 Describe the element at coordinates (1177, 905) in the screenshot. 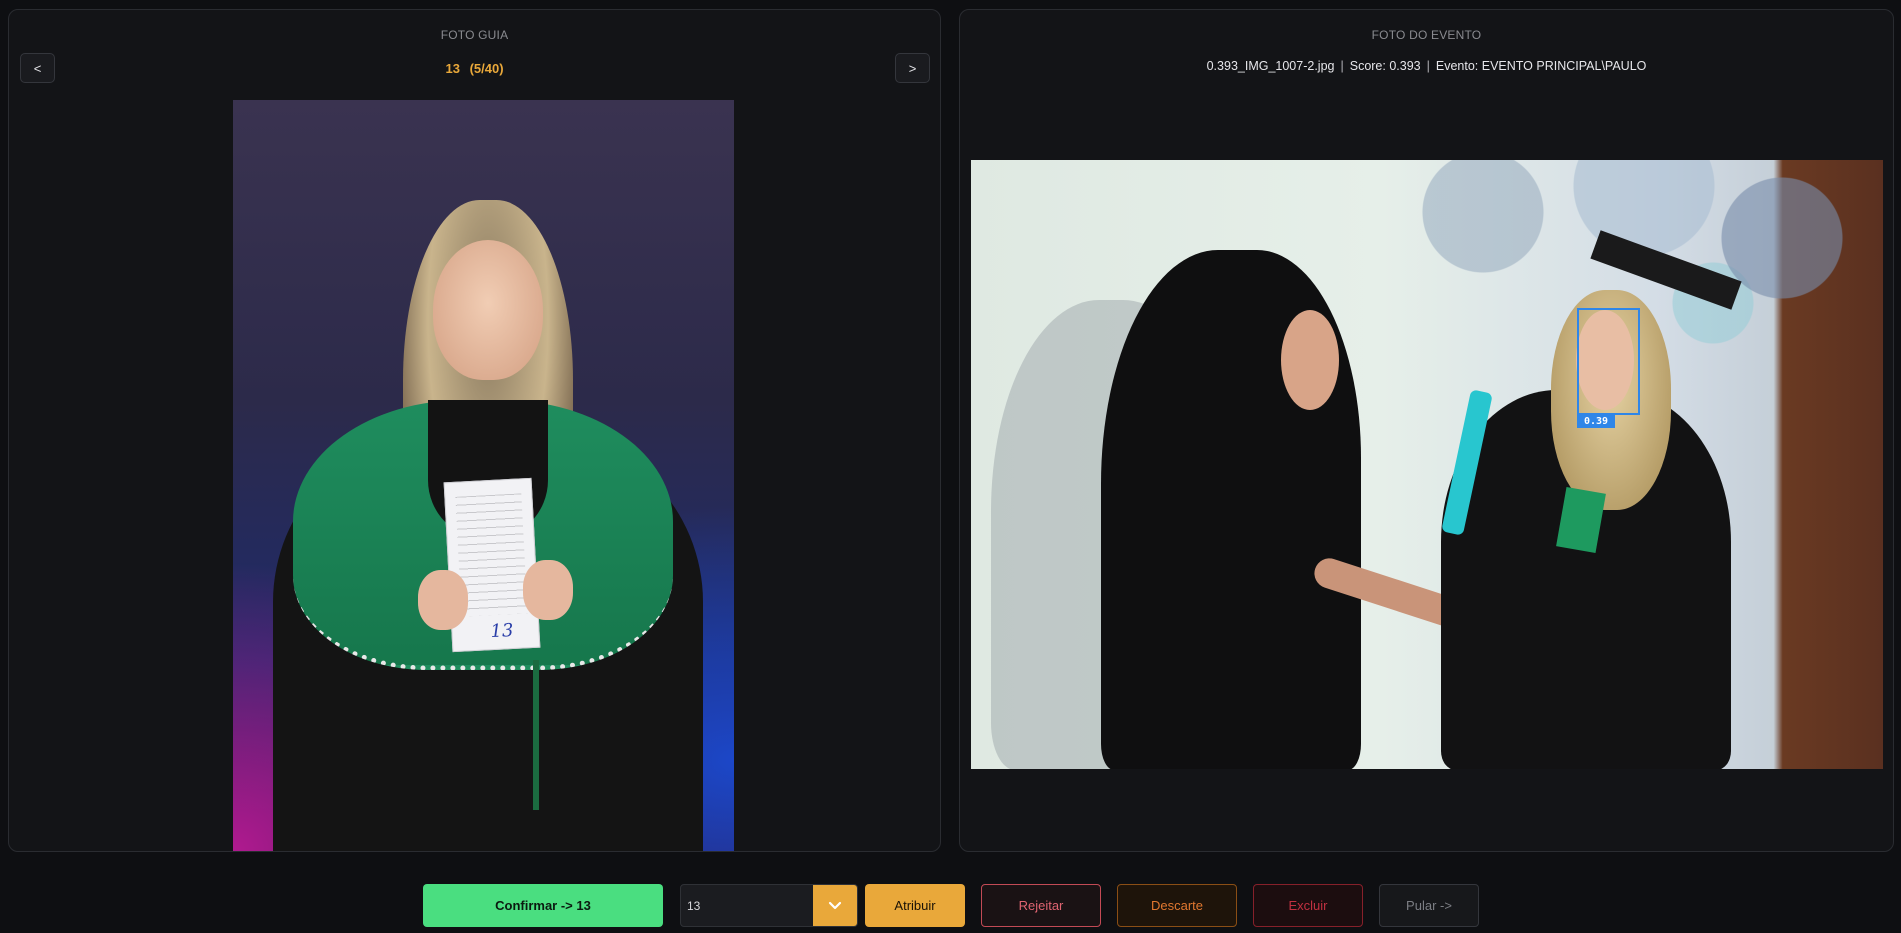

I see `discard-button: Descarte` at that location.